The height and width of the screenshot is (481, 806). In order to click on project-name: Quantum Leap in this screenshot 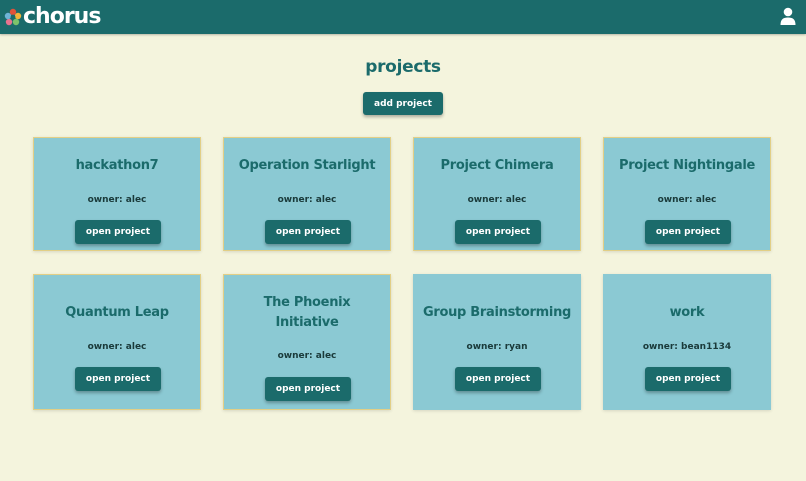, I will do `click(117, 312)`.